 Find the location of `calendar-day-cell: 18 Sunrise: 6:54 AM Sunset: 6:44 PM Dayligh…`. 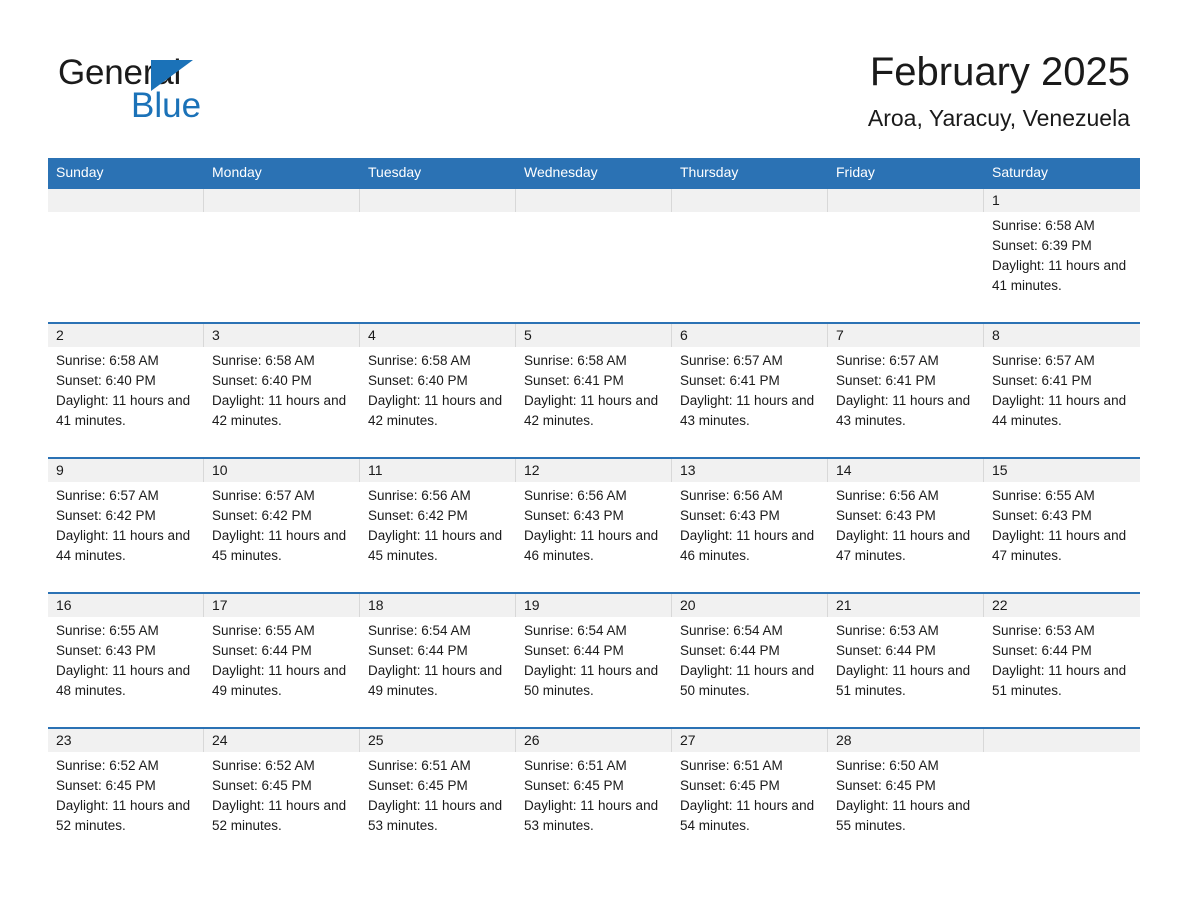

calendar-day-cell: 18 Sunrise: 6:54 AM Sunset: 6:44 PM Dayligh… is located at coordinates (438, 660).